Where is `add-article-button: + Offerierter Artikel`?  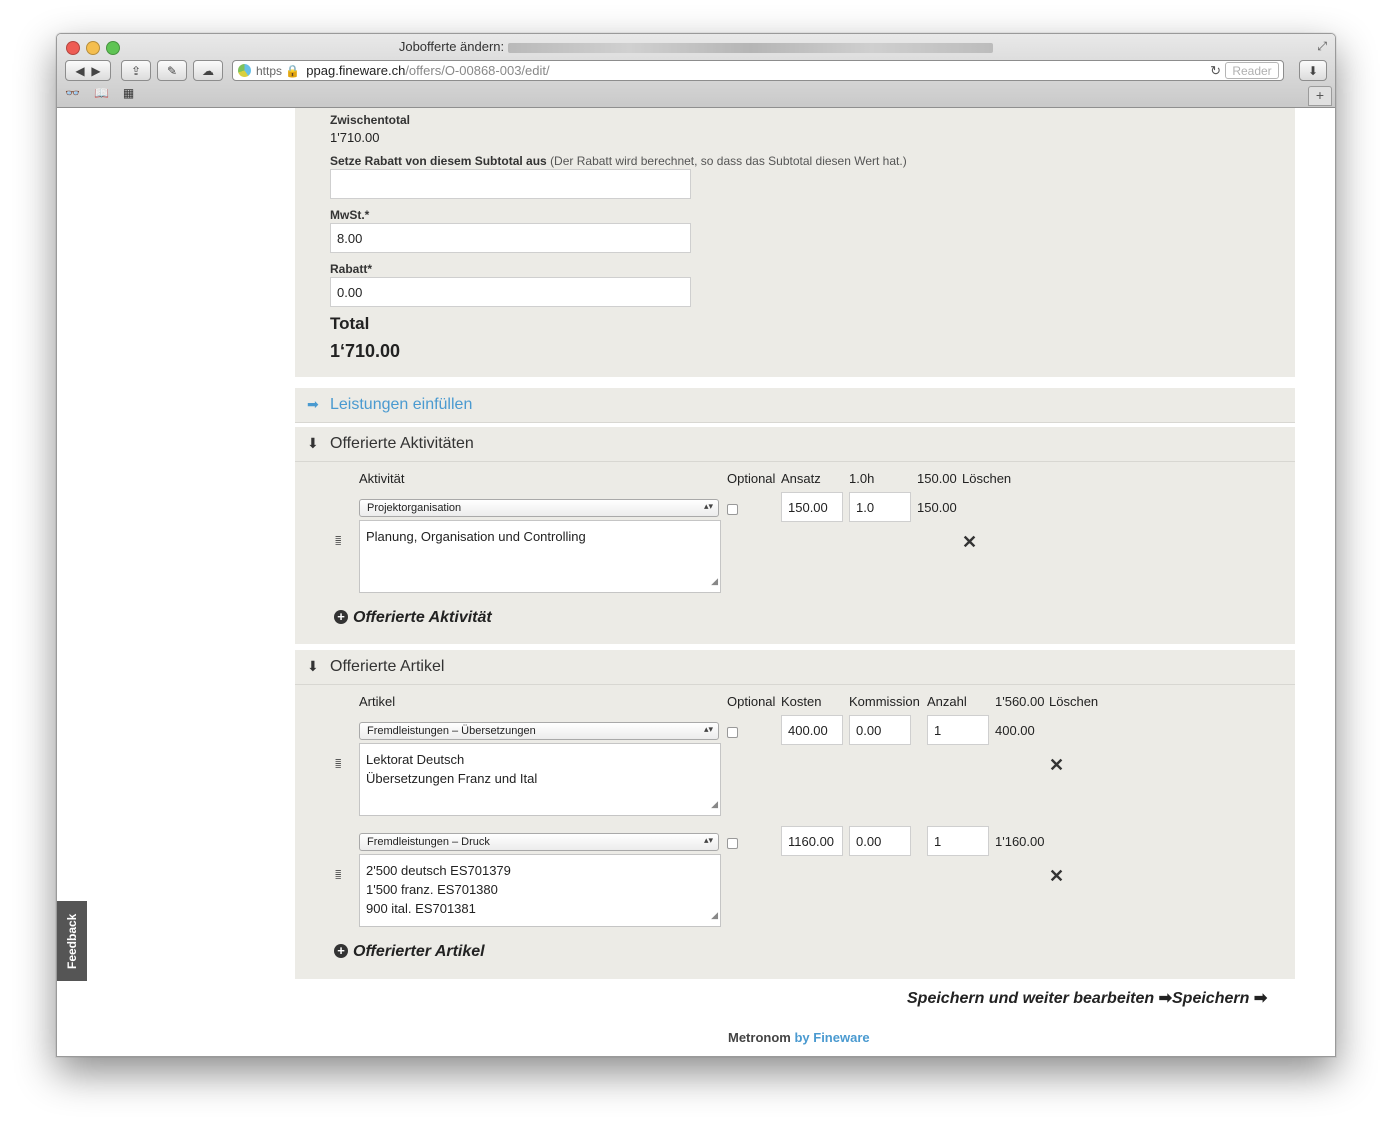 add-article-button: + Offerierter Artikel is located at coordinates (409, 952).